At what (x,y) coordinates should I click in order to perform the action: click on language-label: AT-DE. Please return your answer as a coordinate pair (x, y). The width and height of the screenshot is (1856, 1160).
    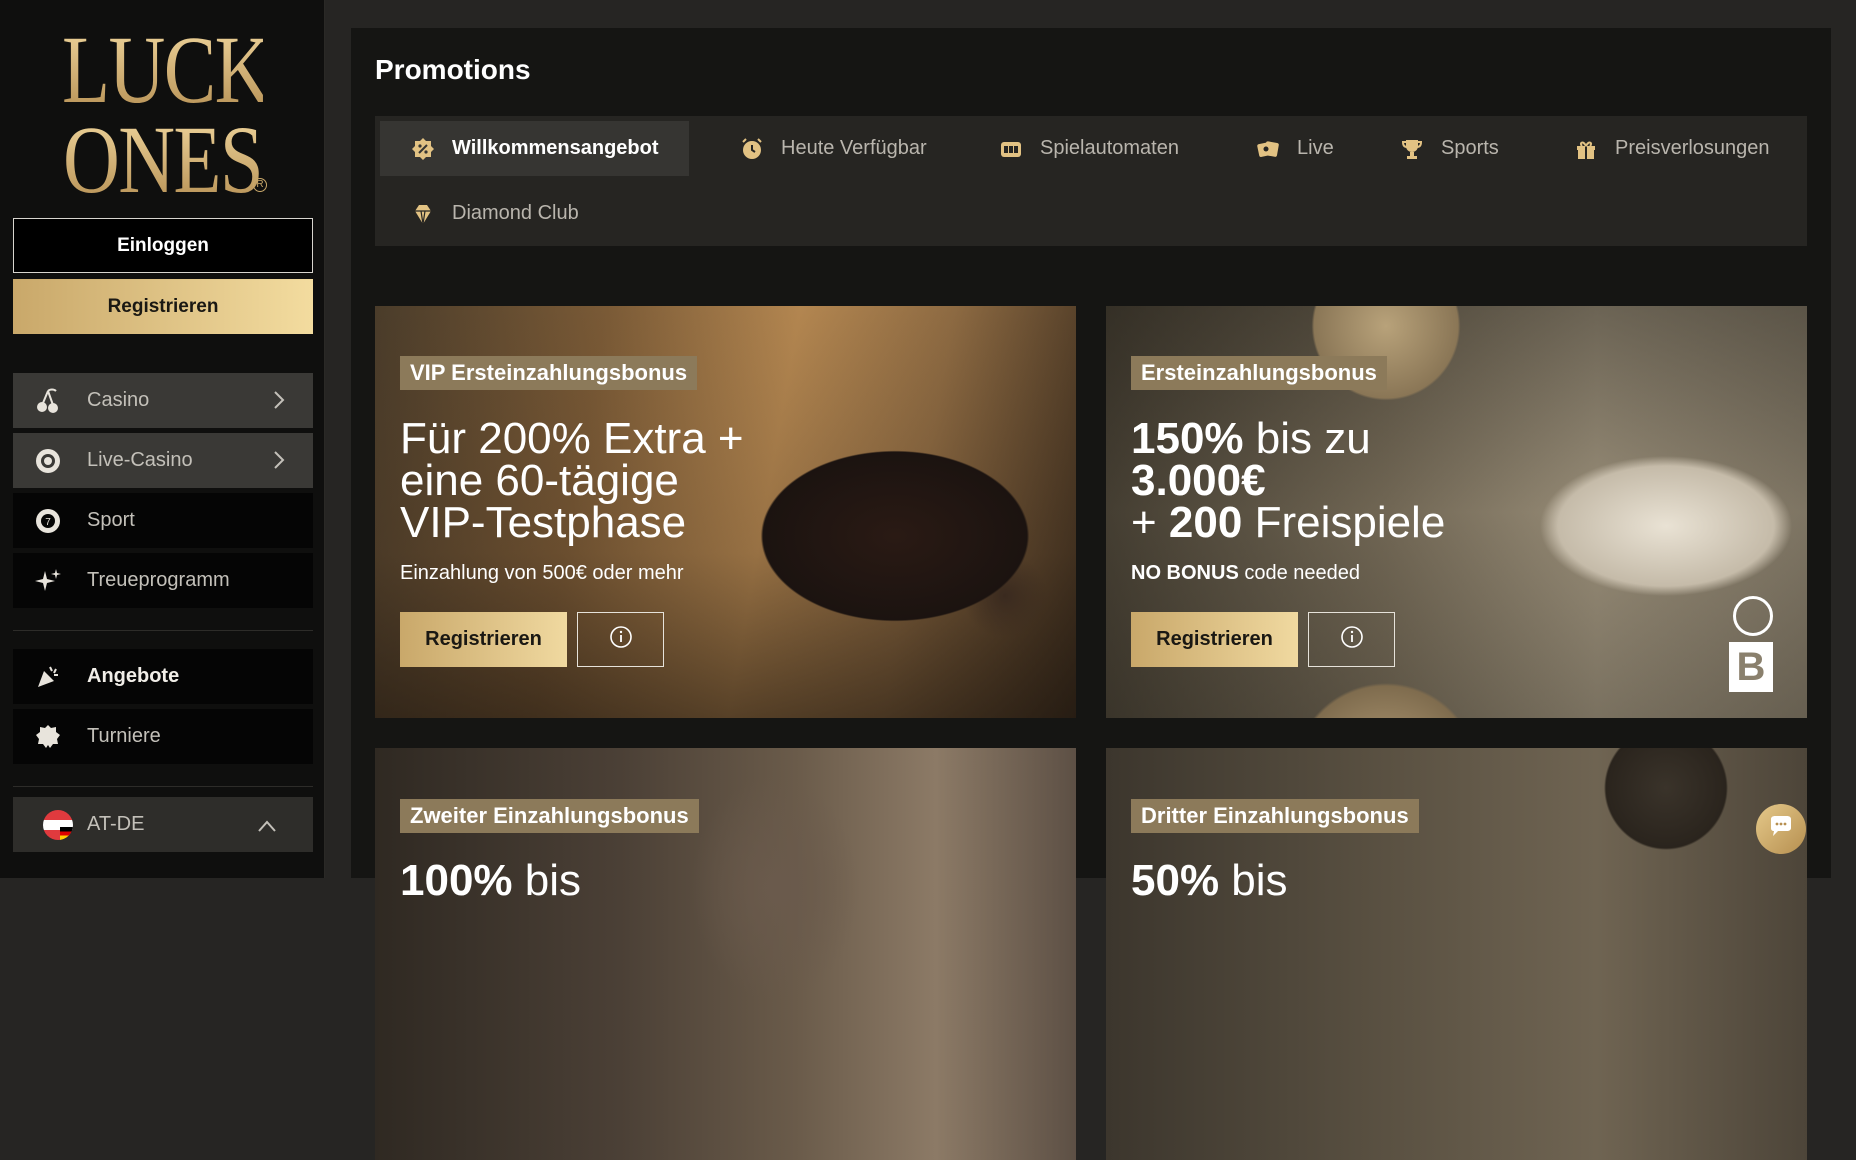
    Looking at the image, I should click on (116, 824).